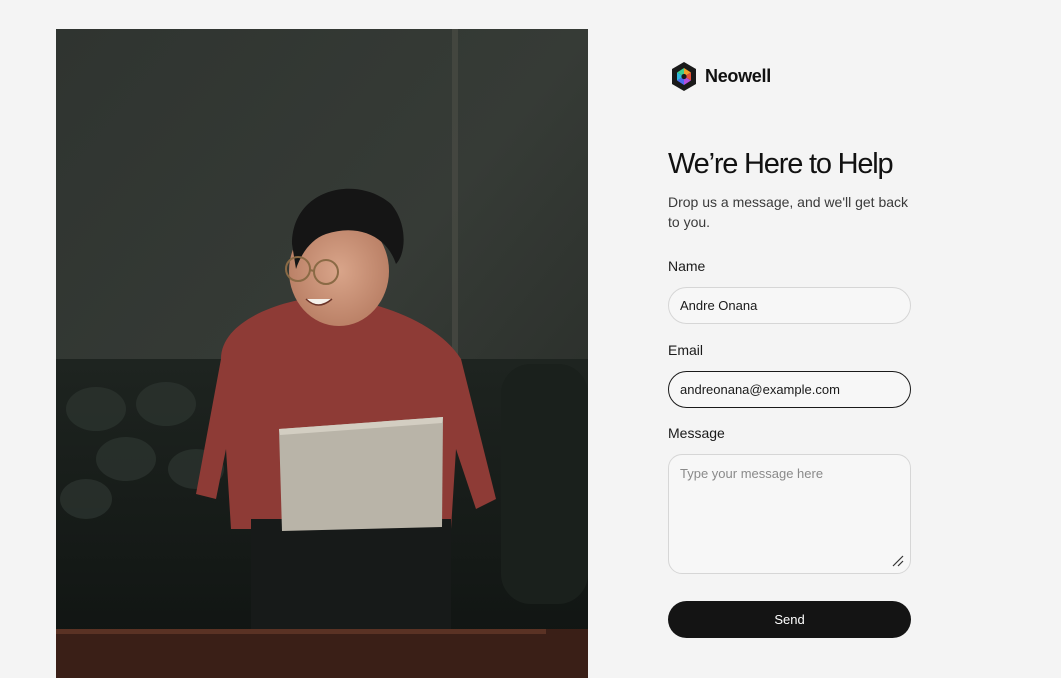 The image size is (1061, 678). Describe the element at coordinates (686, 350) in the screenshot. I see `email-label: Email` at that location.